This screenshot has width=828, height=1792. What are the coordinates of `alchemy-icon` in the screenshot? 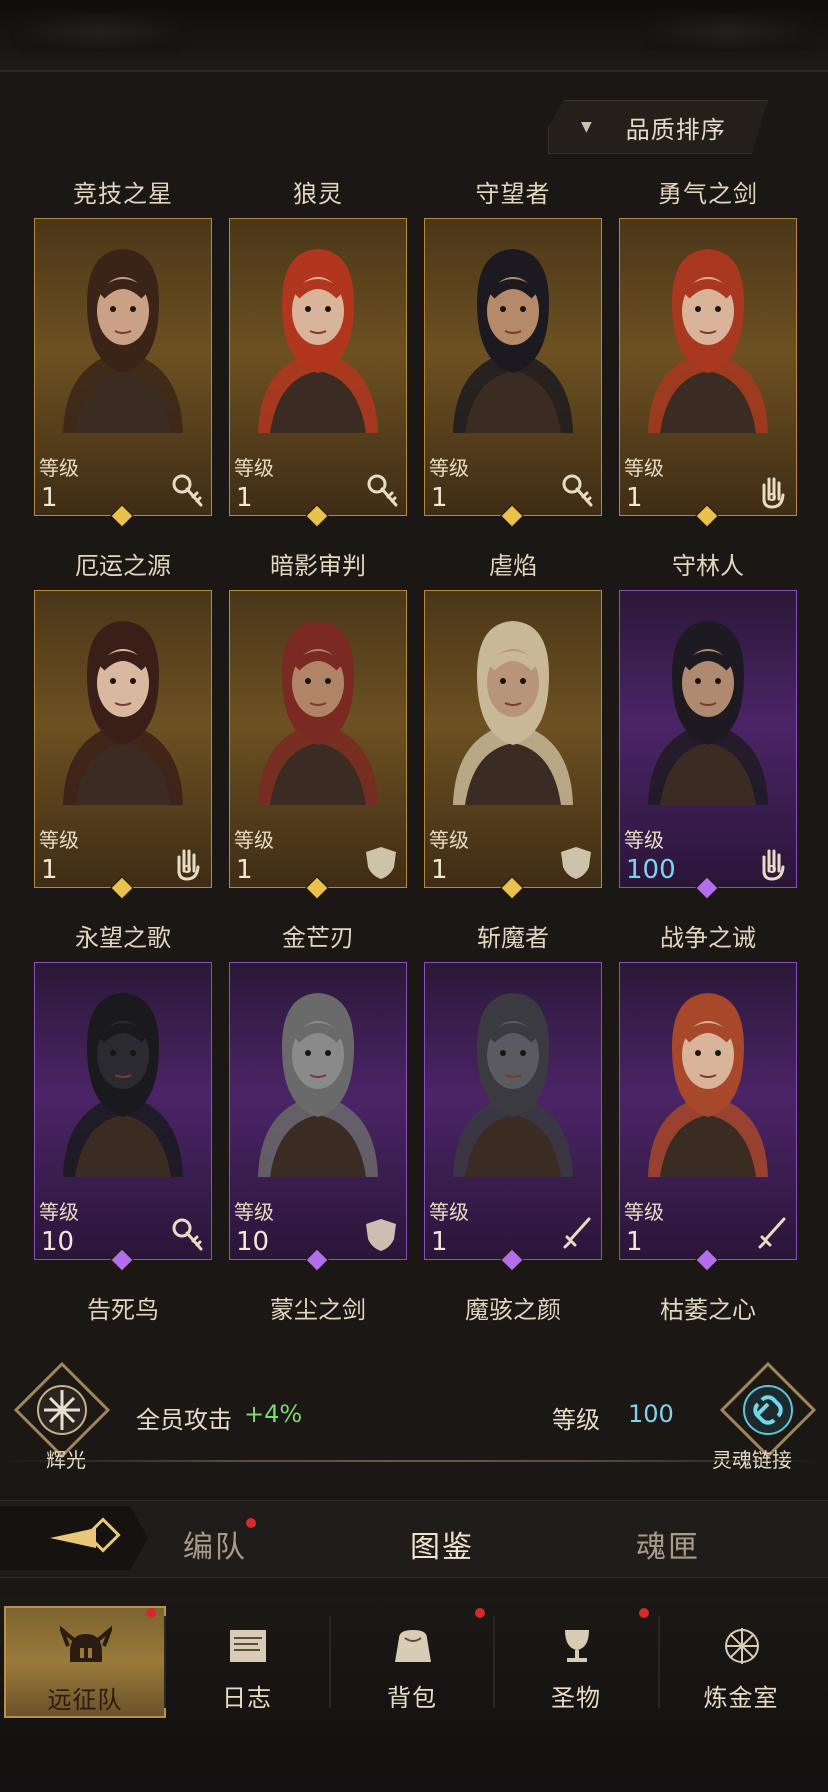 It's located at (742, 1646).